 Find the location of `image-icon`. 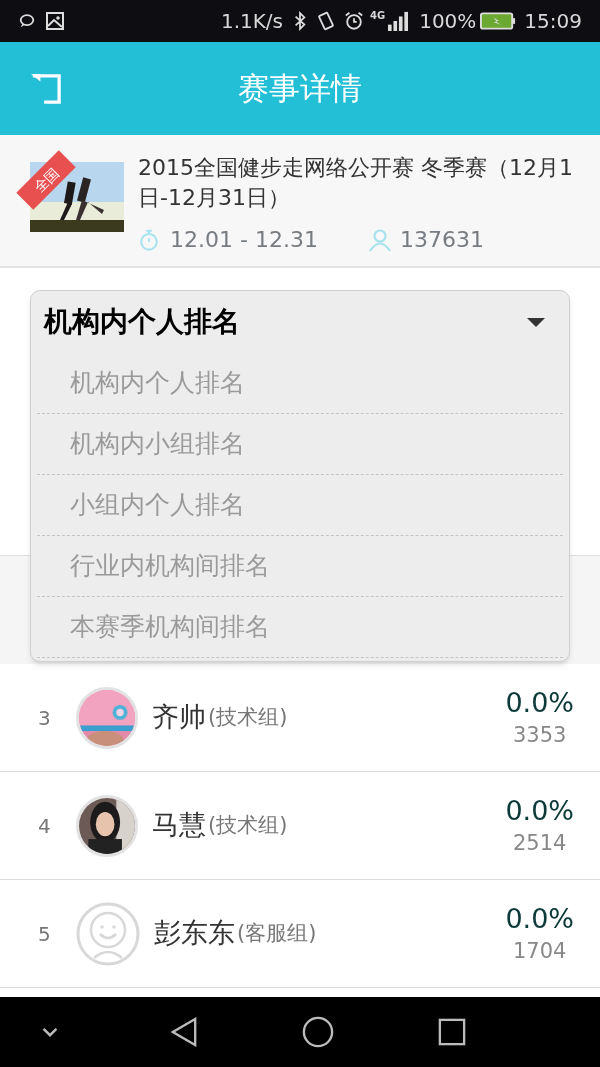

image-icon is located at coordinates (55, 21).